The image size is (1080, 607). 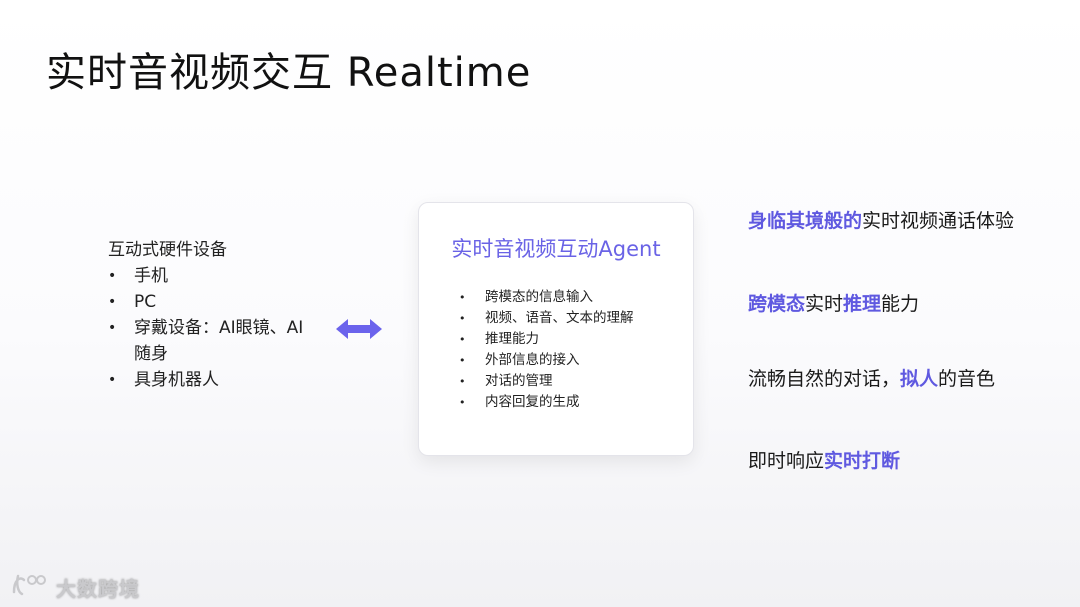 I want to click on list-item: • PC, so click(x=132, y=302).